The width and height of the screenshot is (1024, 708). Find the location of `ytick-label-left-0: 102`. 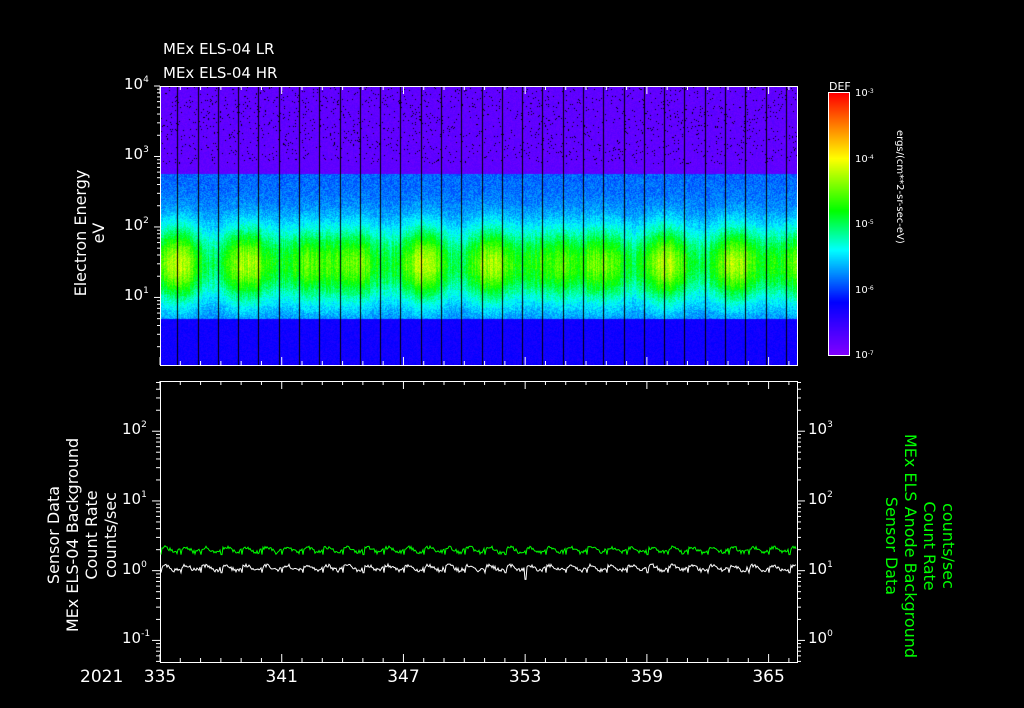

ytick-label-left-0: 102 is located at coordinates (134, 429).